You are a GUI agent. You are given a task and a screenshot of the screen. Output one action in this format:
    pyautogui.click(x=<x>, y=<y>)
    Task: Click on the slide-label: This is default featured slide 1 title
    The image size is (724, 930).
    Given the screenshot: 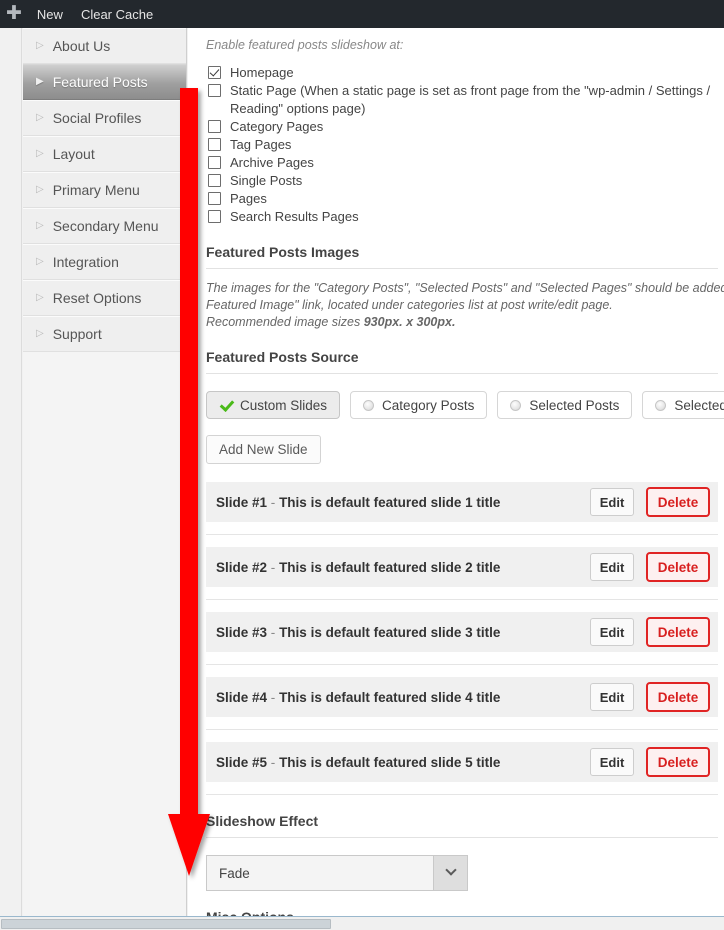 What is the action you would take?
    pyautogui.click(x=390, y=502)
    